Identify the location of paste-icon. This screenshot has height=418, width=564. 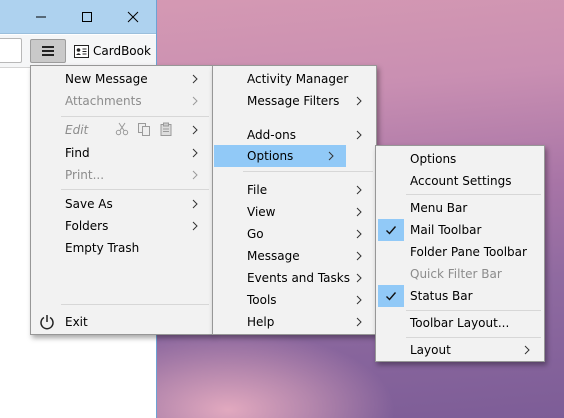
(166, 129).